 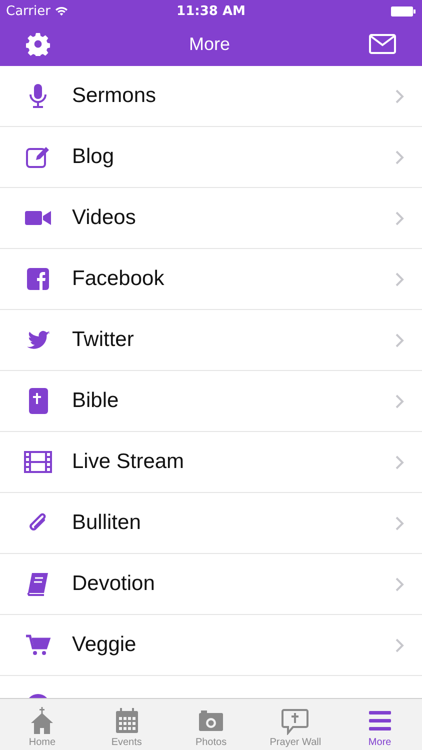 What do you see at coordinates (94, 157) in the screenshot?
I see `menu-label: Blog` at bounding box center [94, 157].